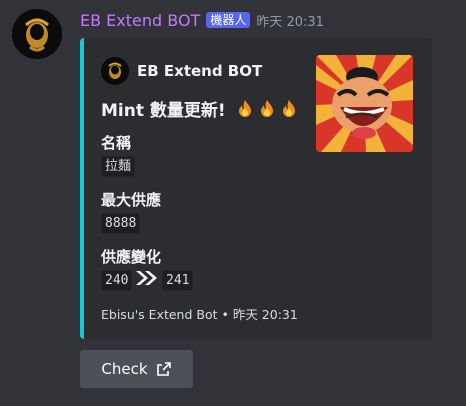 The image size is (466, 406). What do you see at coordinates (202, 20) in the screenshot?
I see `message-header: EB Extend BOT 機器人 昨天 20:31` at bounding box center [202, 20].